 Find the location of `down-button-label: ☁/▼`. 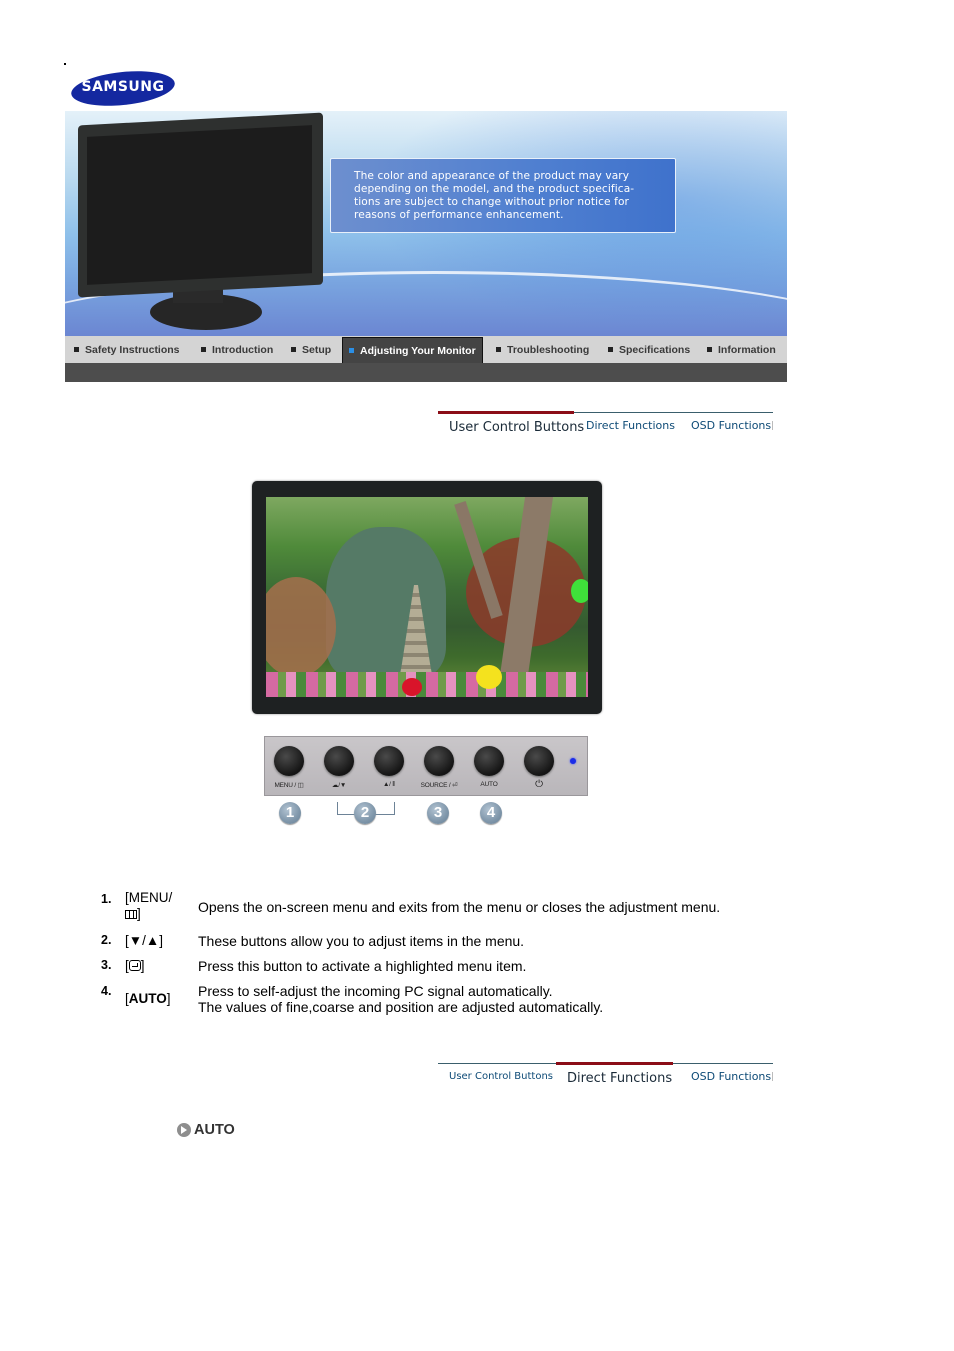

down-button-label: ☁/▼ is located at coordinates (339, 785).